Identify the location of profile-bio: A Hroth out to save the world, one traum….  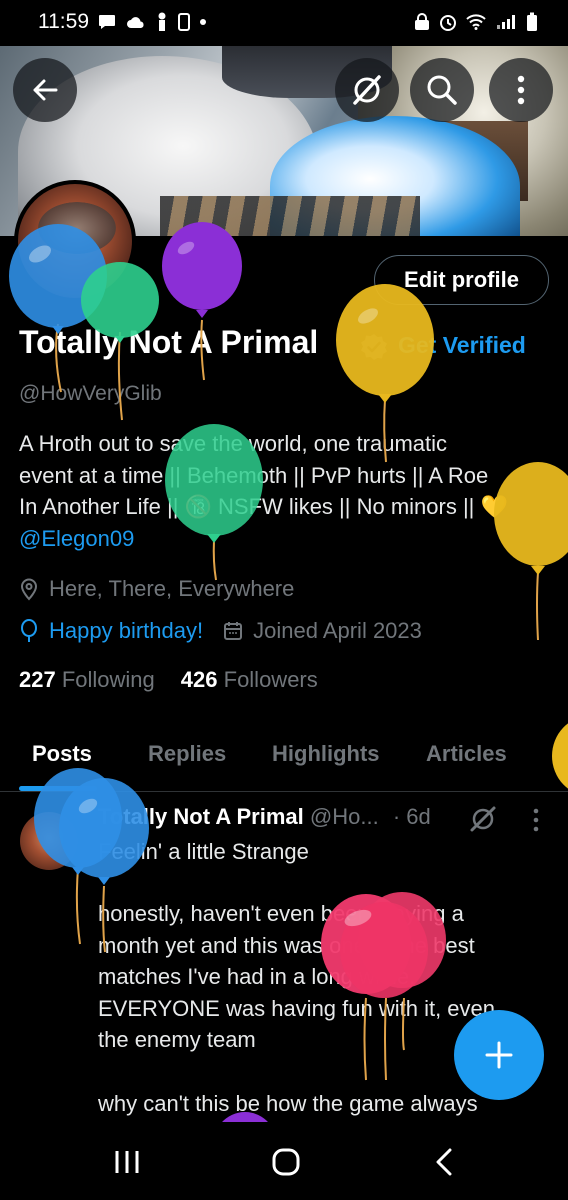
(289, 491).